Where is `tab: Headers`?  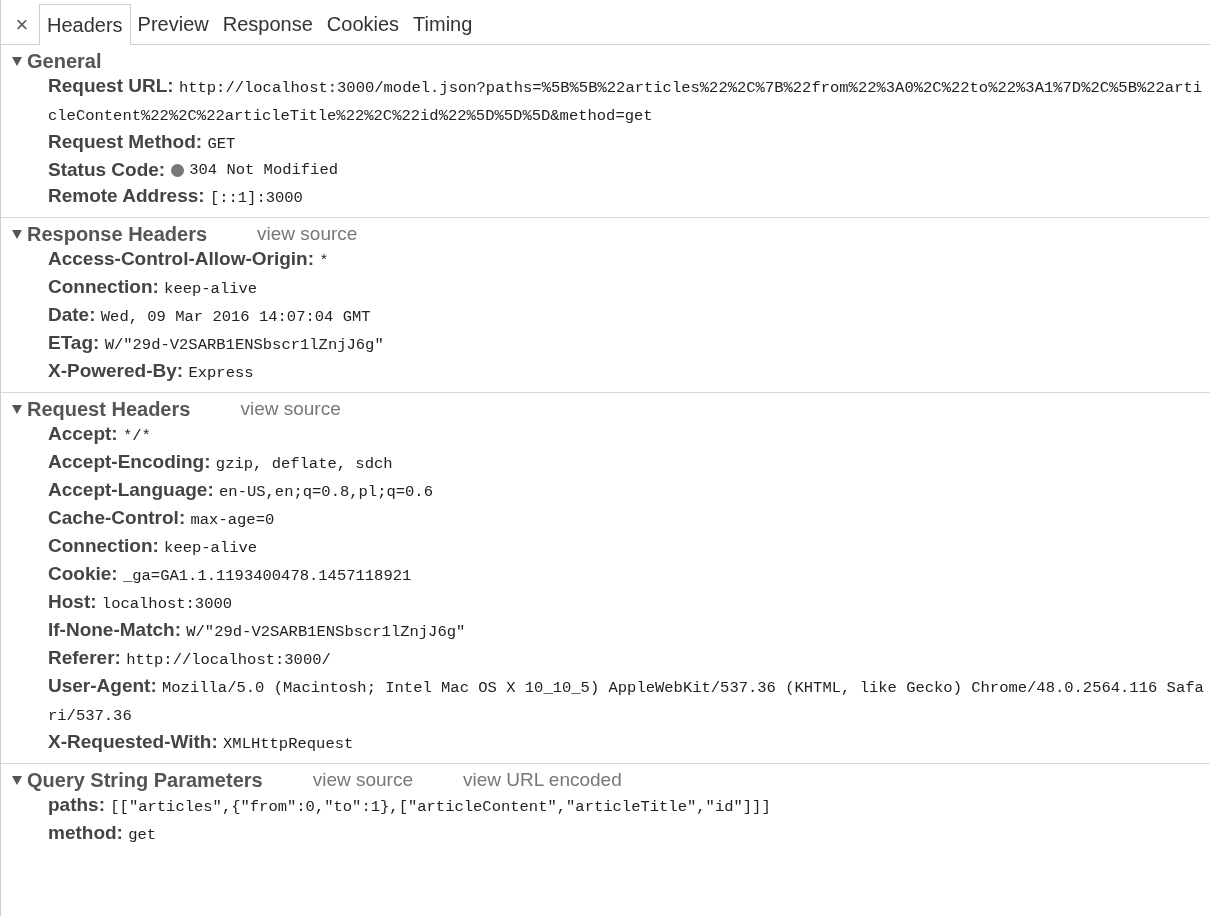 tab: Headers is located at coordinates (85, 24).